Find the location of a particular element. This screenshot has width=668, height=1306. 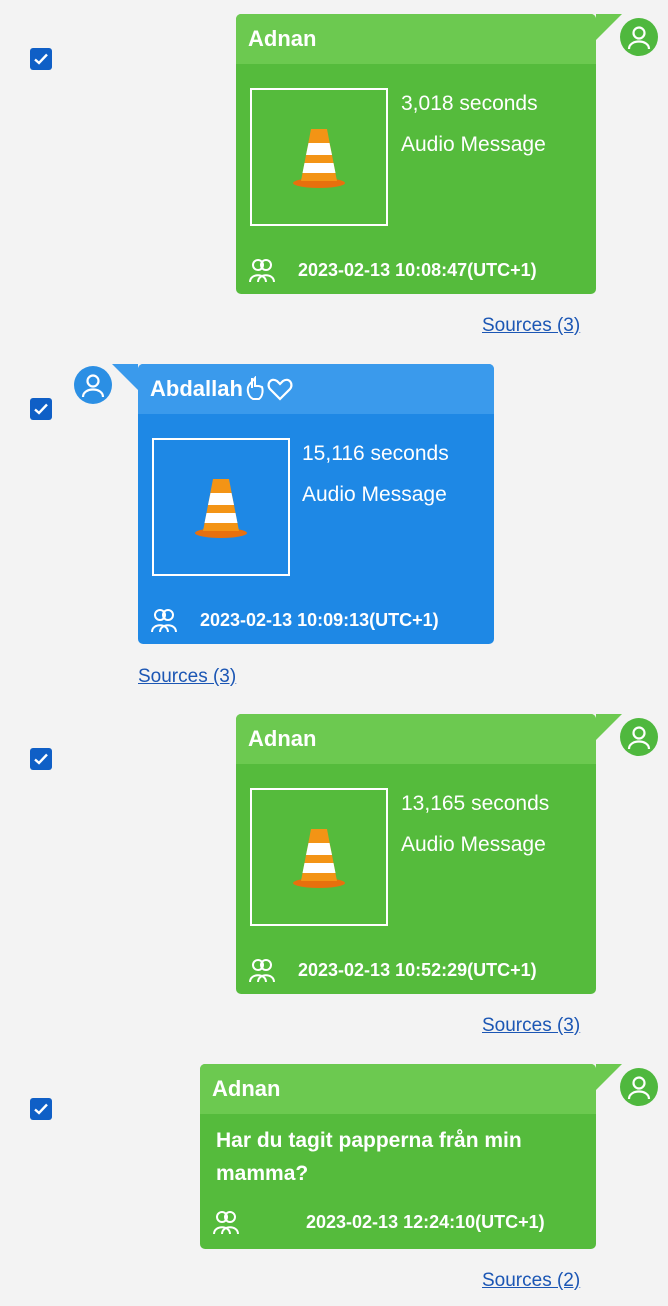

message-timestamp: 2023-02-13 10:08:47(UTC+1) is located at coordinates (417, 269).